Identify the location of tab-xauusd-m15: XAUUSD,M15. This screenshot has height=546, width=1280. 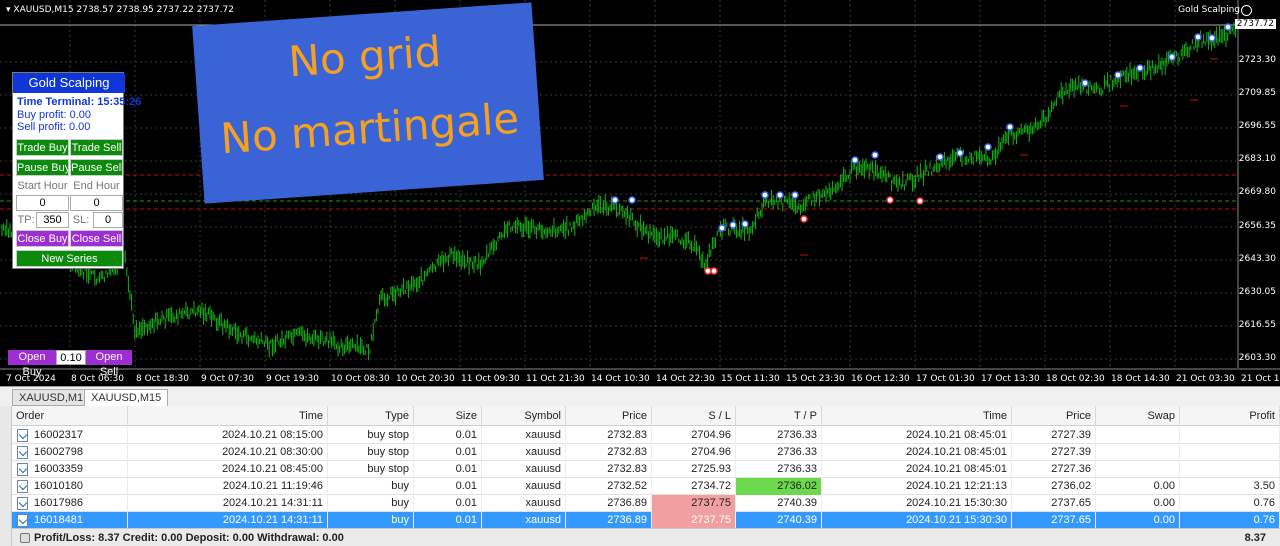
(126, 397).